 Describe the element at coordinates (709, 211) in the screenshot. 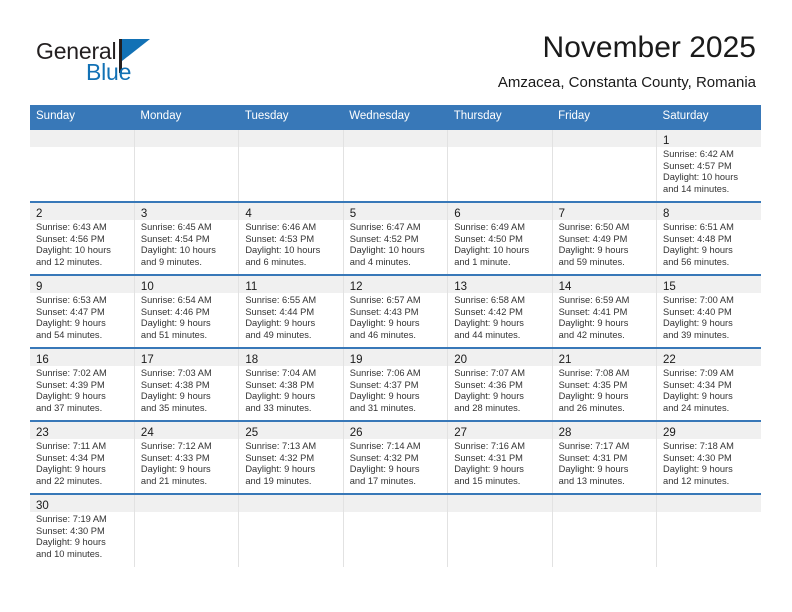

I see `day-number-band: 8` at that location.